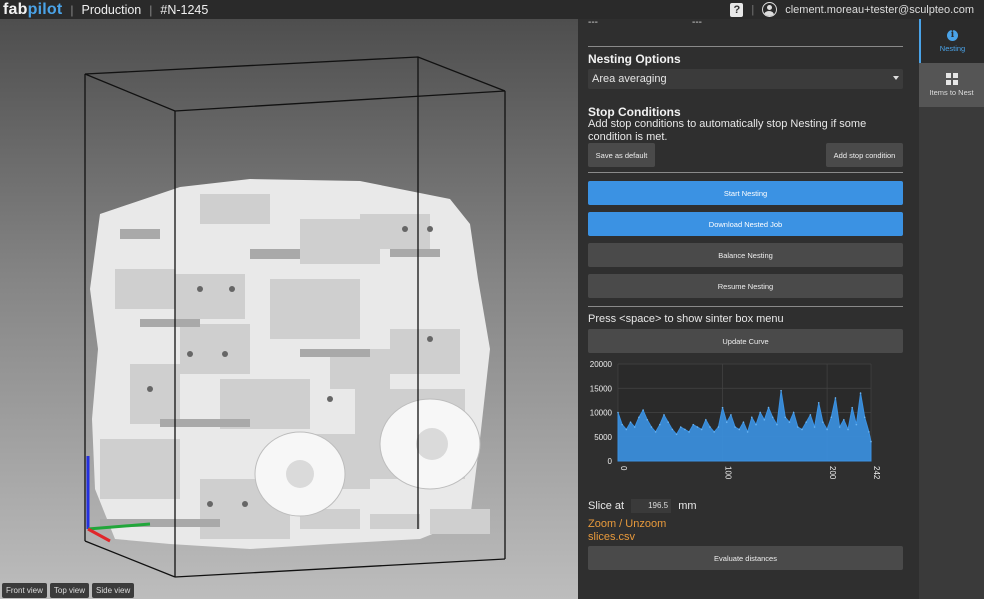  I want to click on tab-nesting: i Nesting, so click(951, 41).